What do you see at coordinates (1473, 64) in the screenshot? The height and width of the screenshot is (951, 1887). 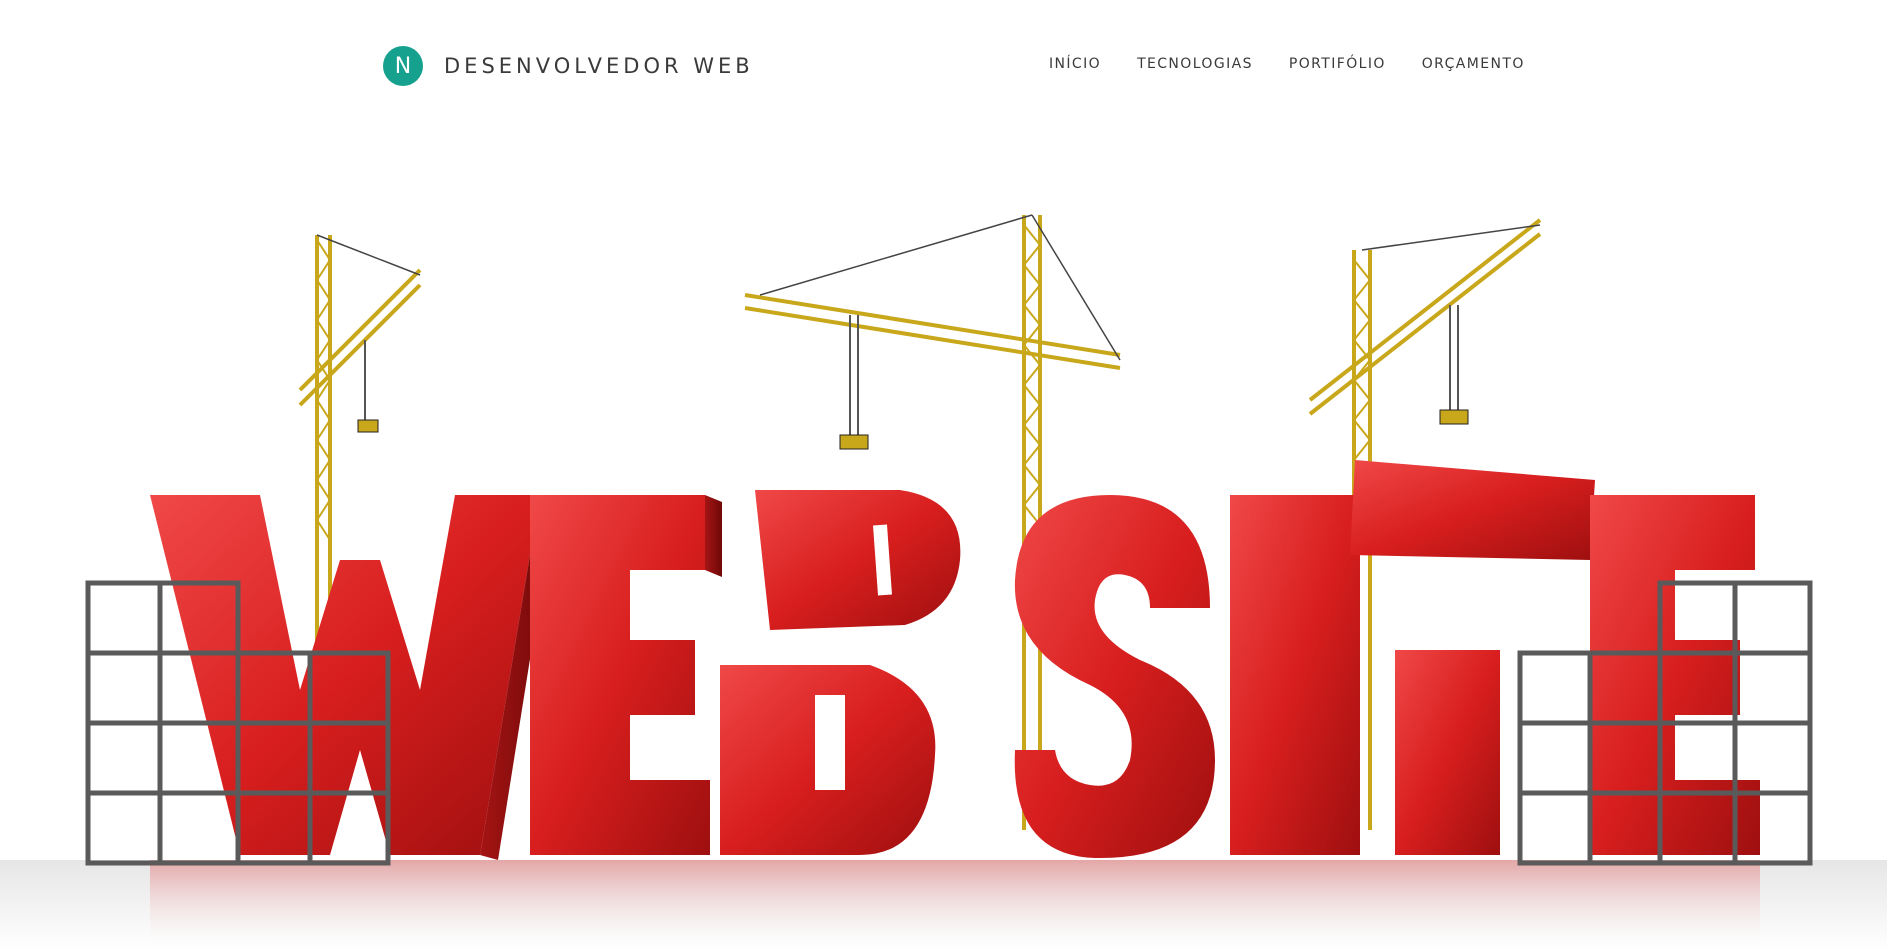 I see `nav-item-orcamento: ORÇAMENTO` at bounding box center [1473, 64].